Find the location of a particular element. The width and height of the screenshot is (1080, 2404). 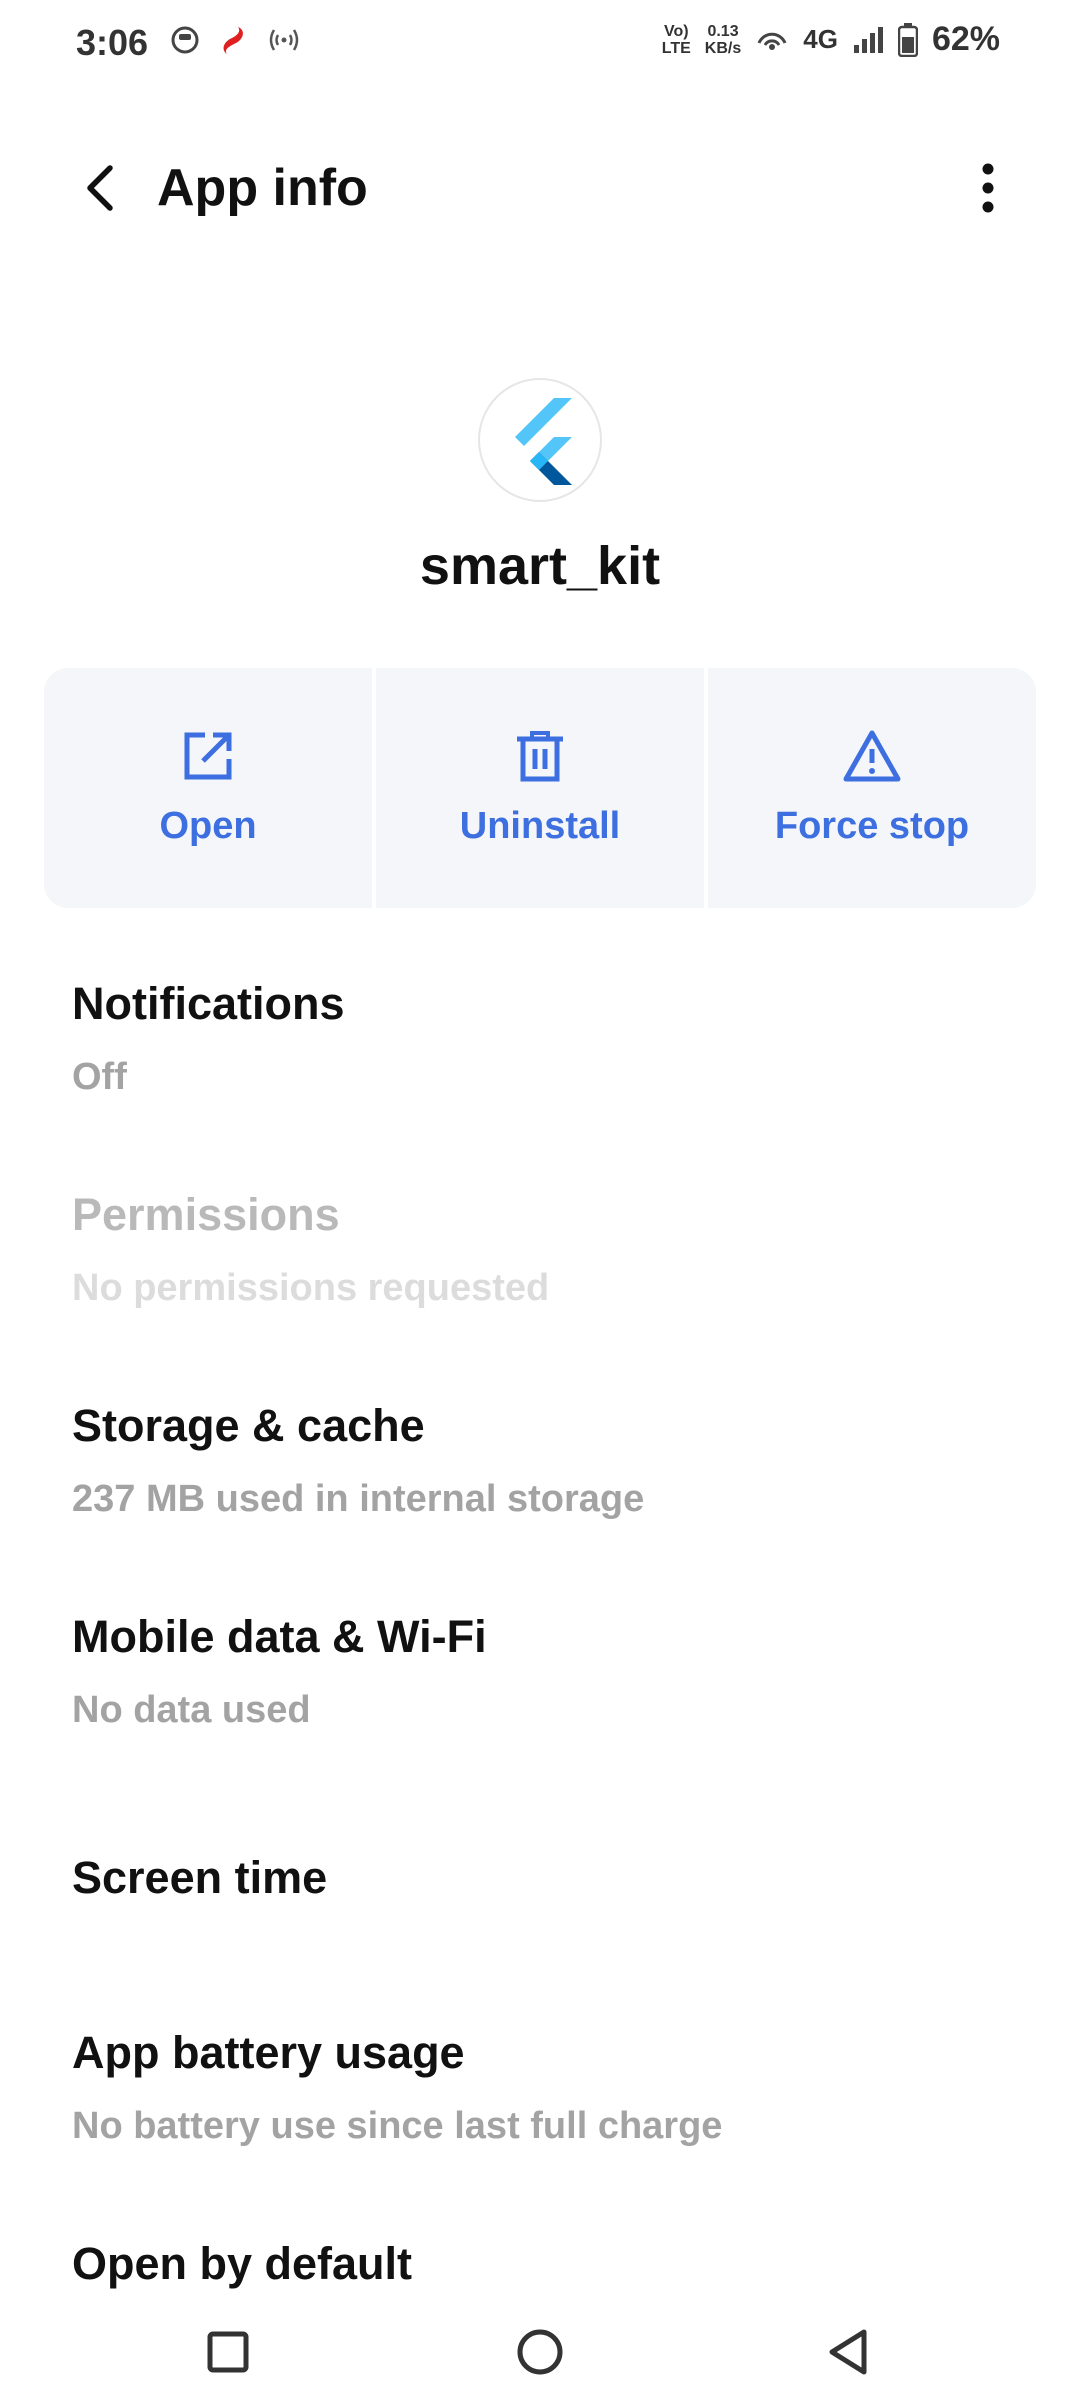

setting-title: Open by default is located at coordinates (242, 2263).